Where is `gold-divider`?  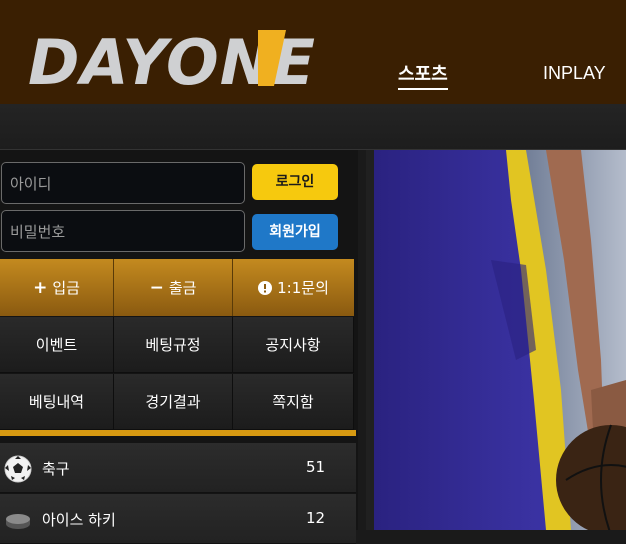
gold-divider is located at coordinates (178, 433).